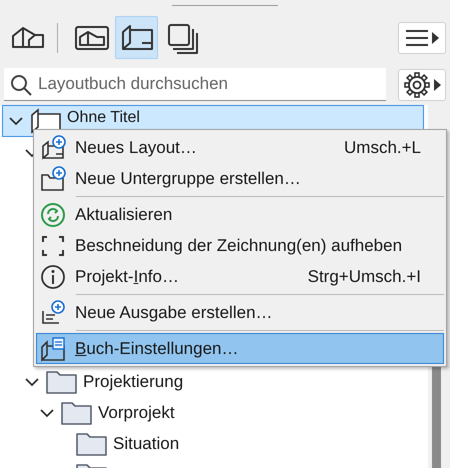  I want to click on settings-button, so click(422, 84).